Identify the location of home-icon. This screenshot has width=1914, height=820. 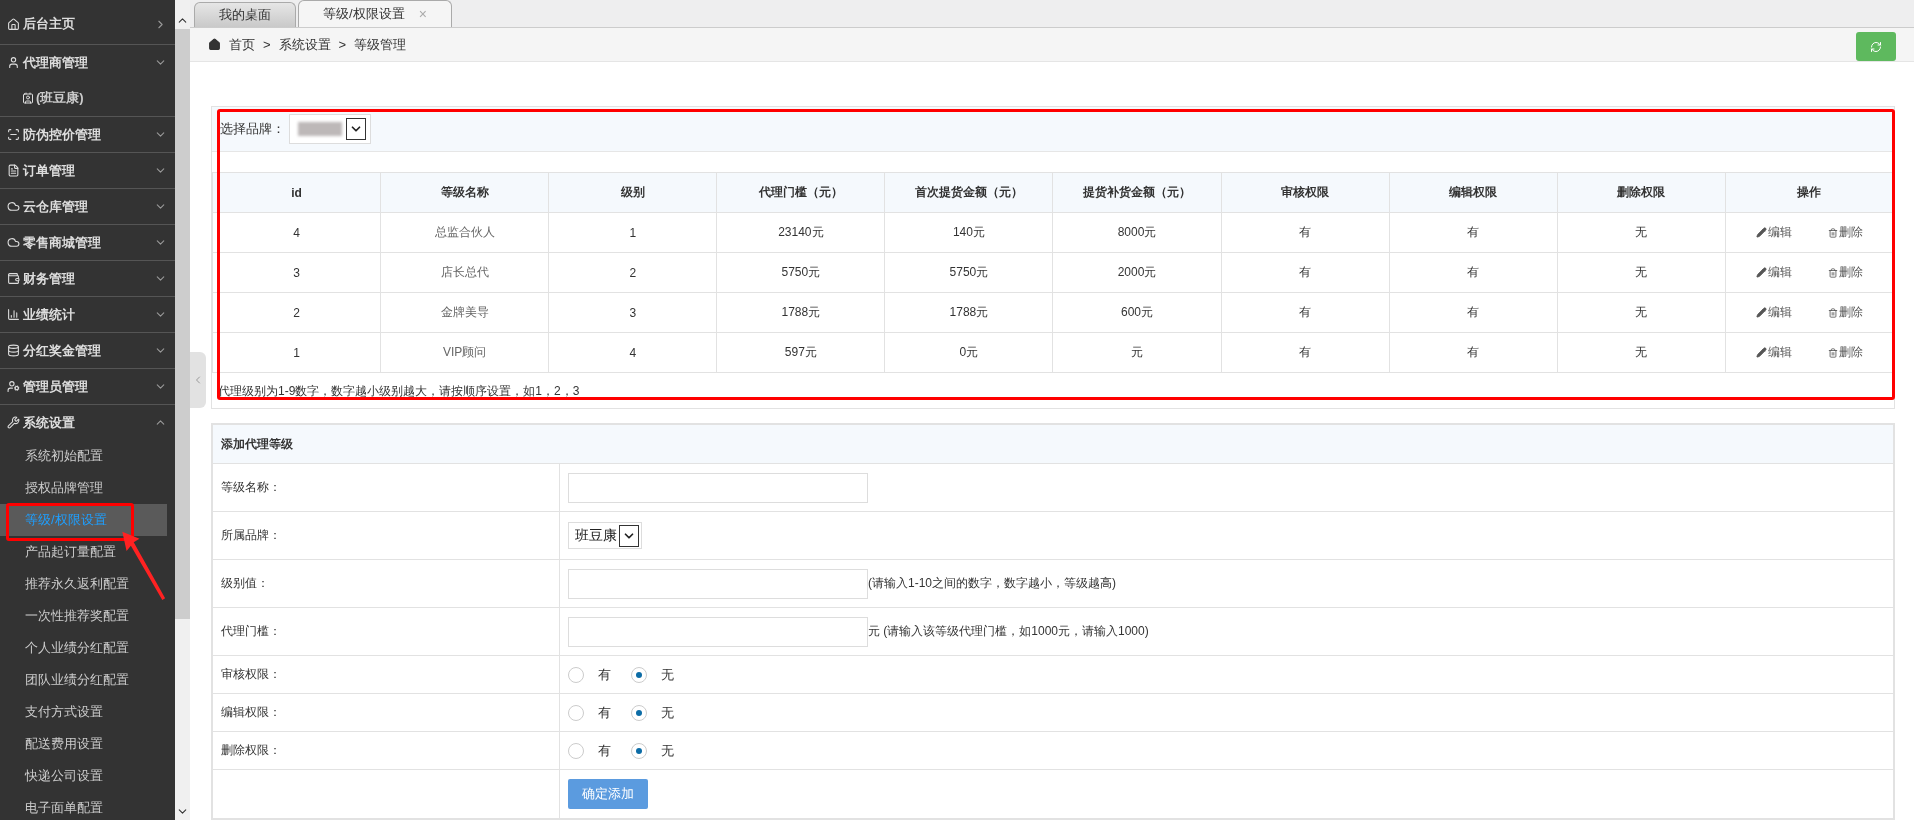
(214, 44).